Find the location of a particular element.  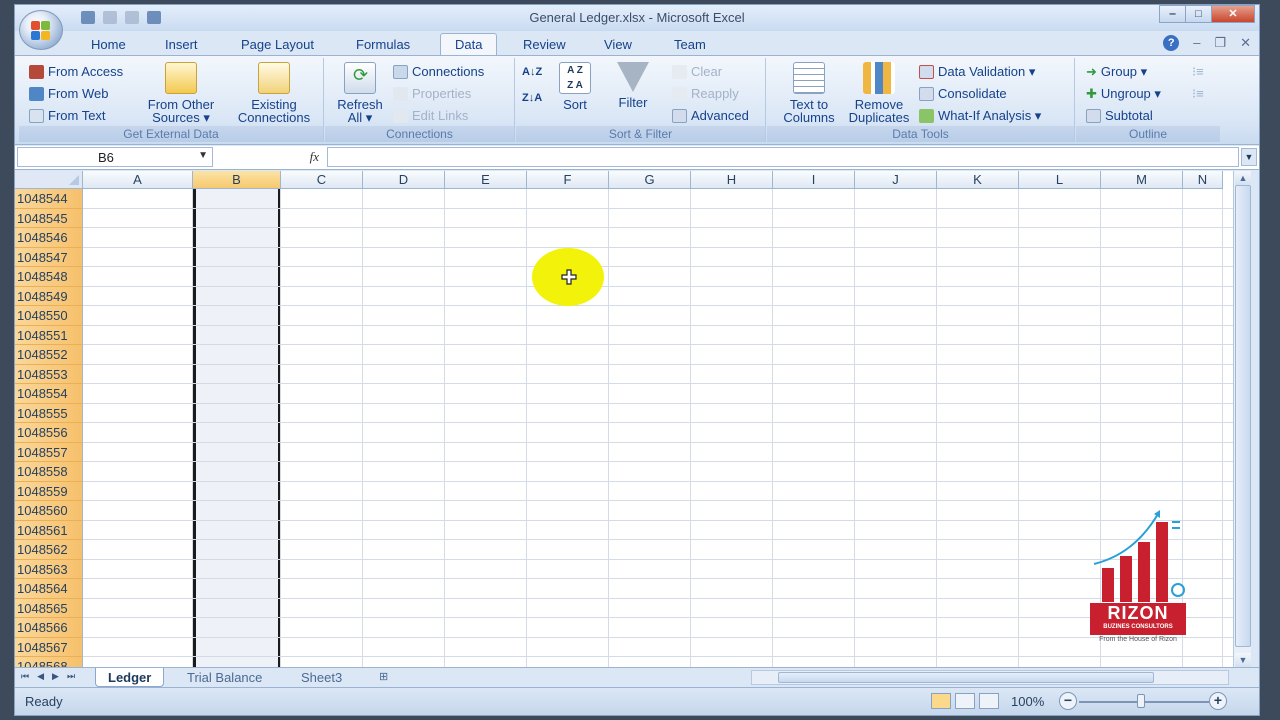

zoom-in-icon: + is located at coordinates (1218, 701).